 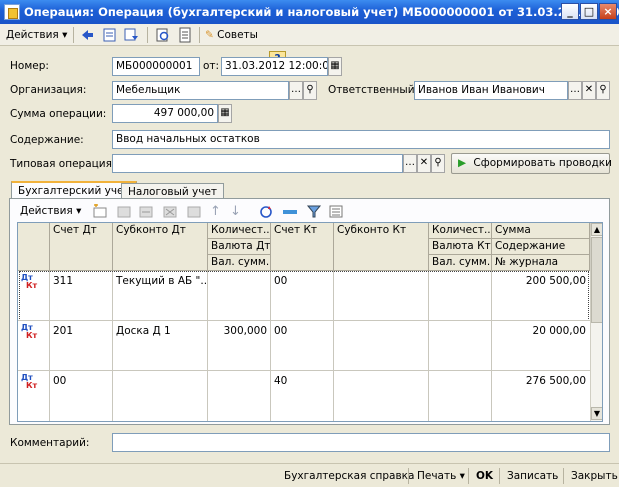 I want to click on sum-field: 497 000,00, so click(x=165, y=113).